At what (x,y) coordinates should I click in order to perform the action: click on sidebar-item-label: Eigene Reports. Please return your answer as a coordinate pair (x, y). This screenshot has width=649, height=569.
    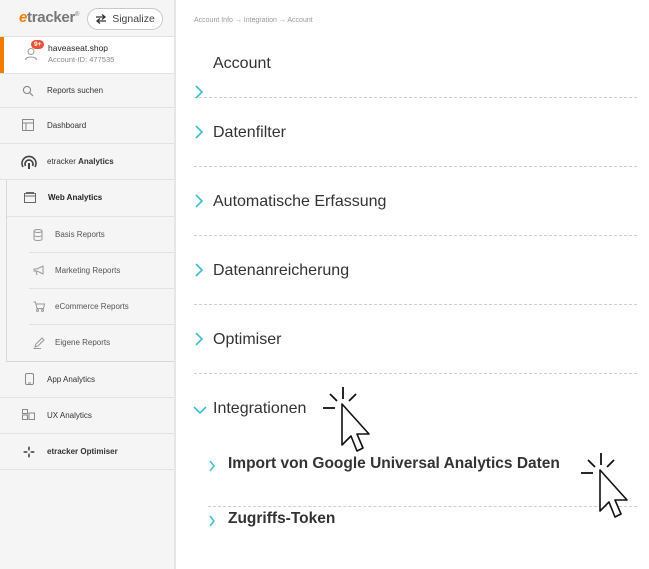
    Looking at the image, I should click on (83, 342).